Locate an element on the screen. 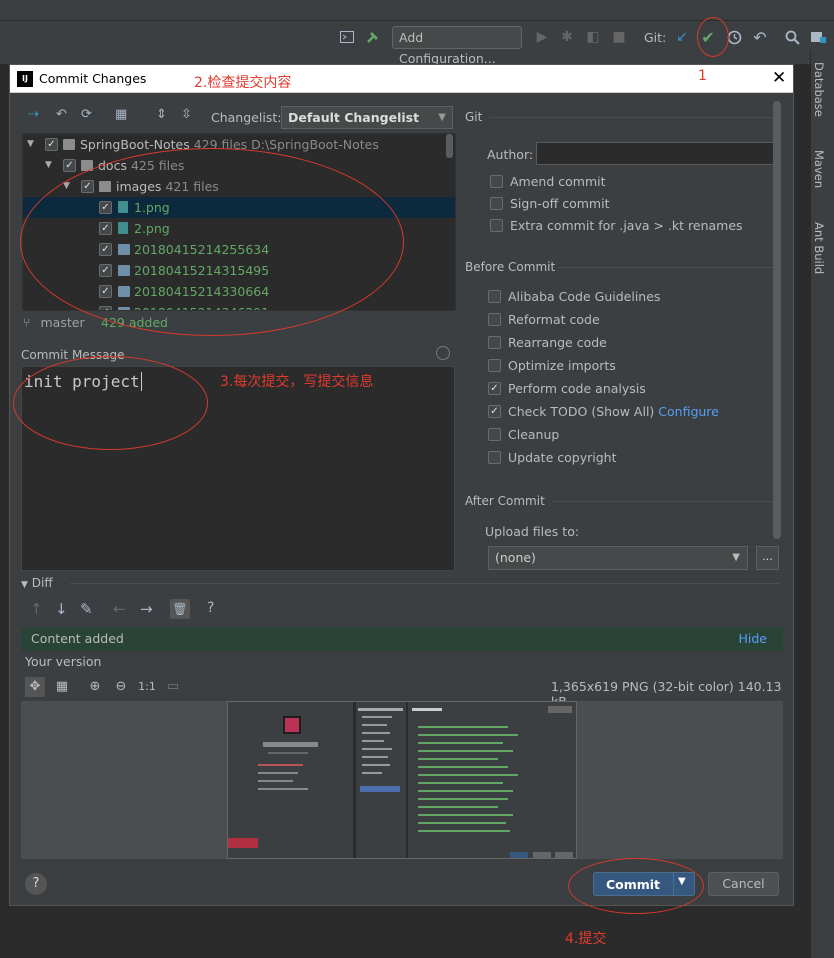  fit-zoom-icon: ✥ is located at coordinates (35, 687).